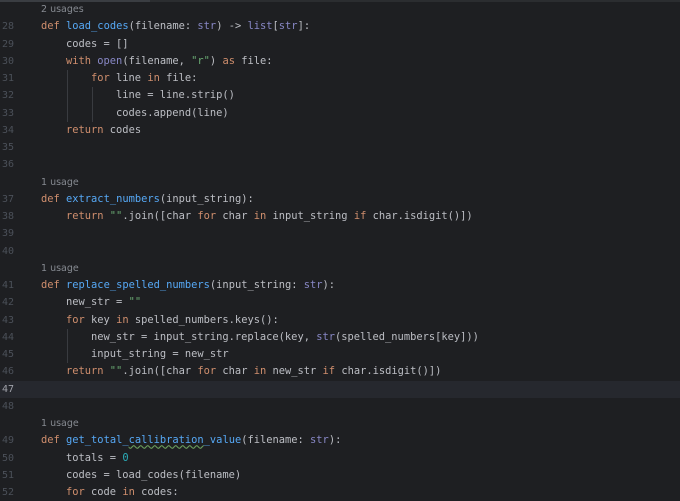  What do you see at coordinates (340, 61) in the screenshot?
I see `code-line: 30 with open(filename, "r") as file:` at bounding box center [340, 61].